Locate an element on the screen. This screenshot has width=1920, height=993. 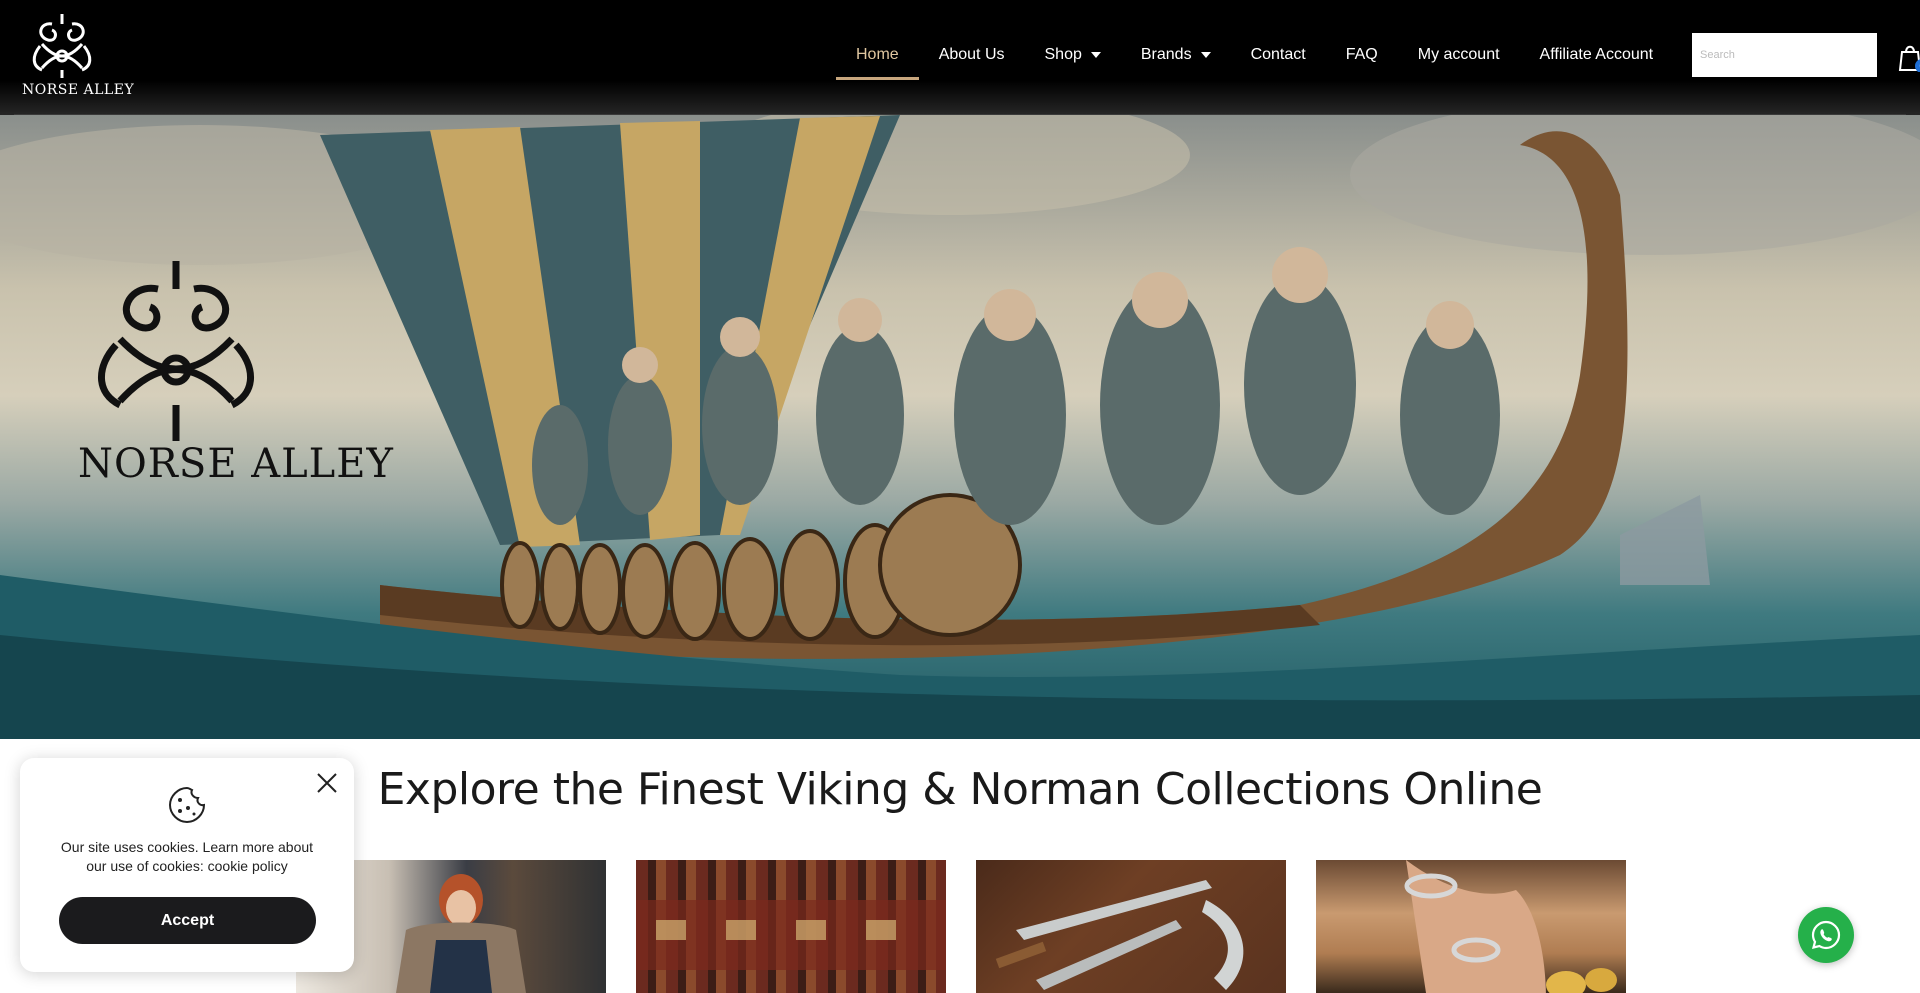
nav-label: Brands is located at coordinates (1166, 54).